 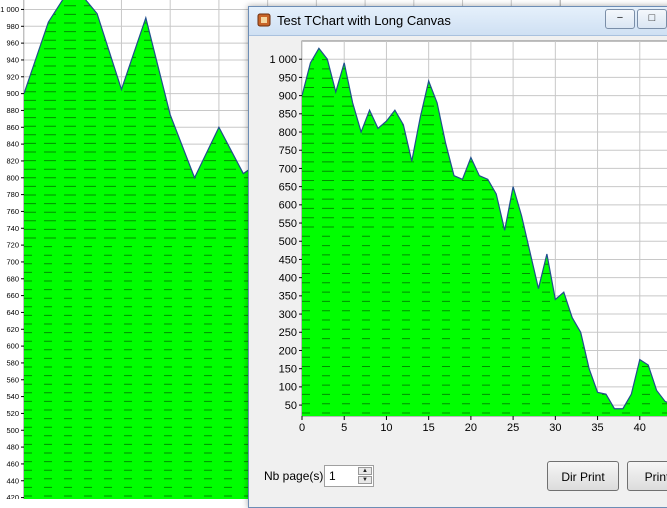 What do you see at coordinates (12, 329) in the screenshot?
I see `y-tick-label: 620` at bounding box center [12, 329].